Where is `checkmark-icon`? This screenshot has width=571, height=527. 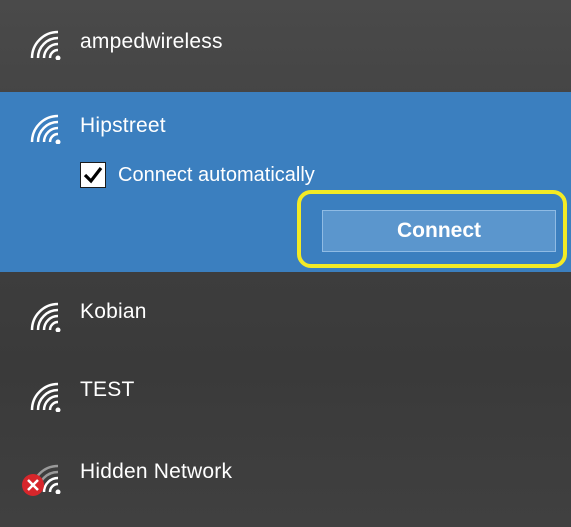 checkmark-icon is located at coordinates (93, 175).